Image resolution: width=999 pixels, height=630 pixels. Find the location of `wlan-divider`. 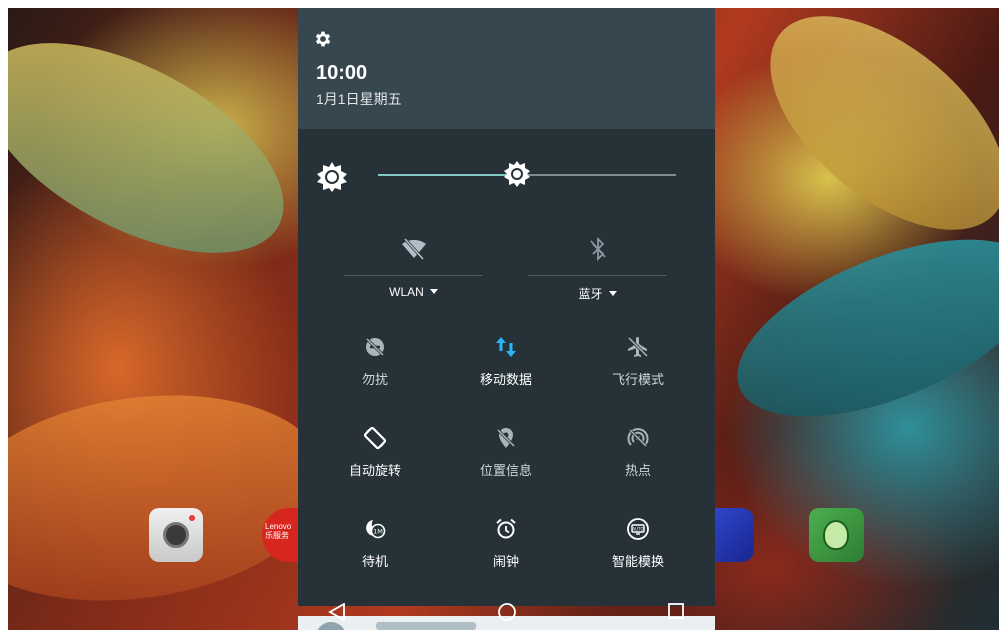

wlan-divider is located at coordinates (413, 275).